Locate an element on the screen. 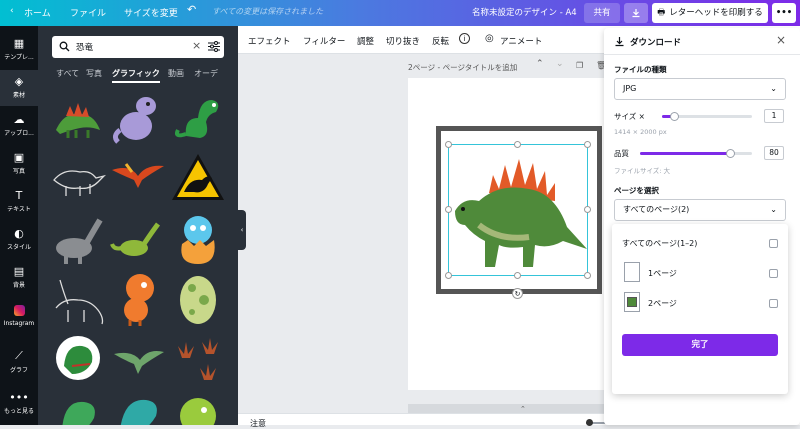 This screenshot has height=429, width=800. filetype-select: JPG ⌄ is located at coordinates (700, 89).